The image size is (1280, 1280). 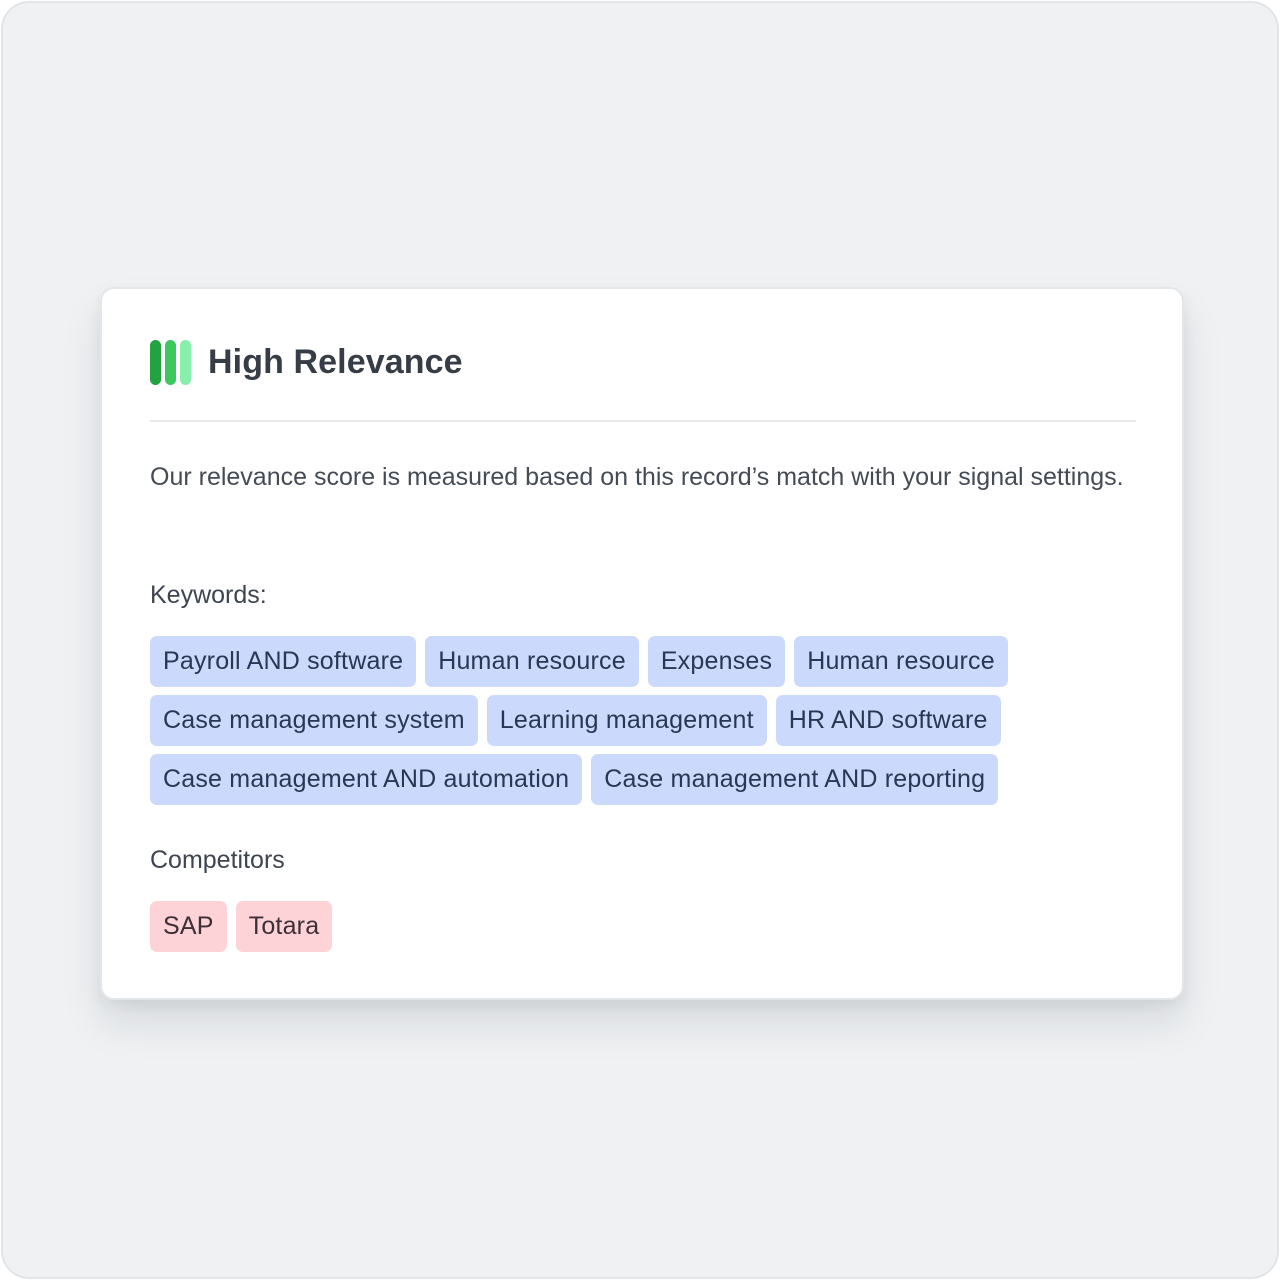 I want to click on keyword-chip: Payroll AND software, so click(x=283, y=661).